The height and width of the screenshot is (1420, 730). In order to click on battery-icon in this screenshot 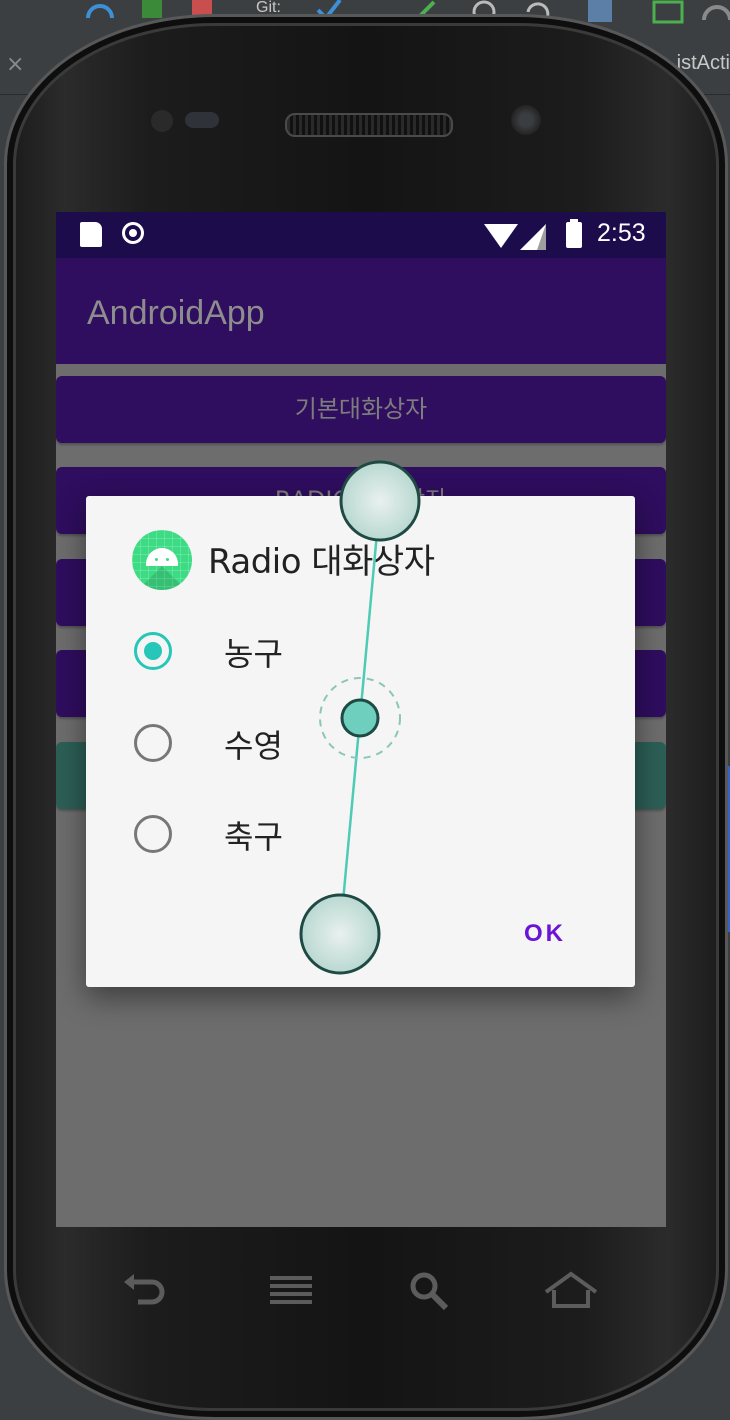, I will do `click(574, 233)`.